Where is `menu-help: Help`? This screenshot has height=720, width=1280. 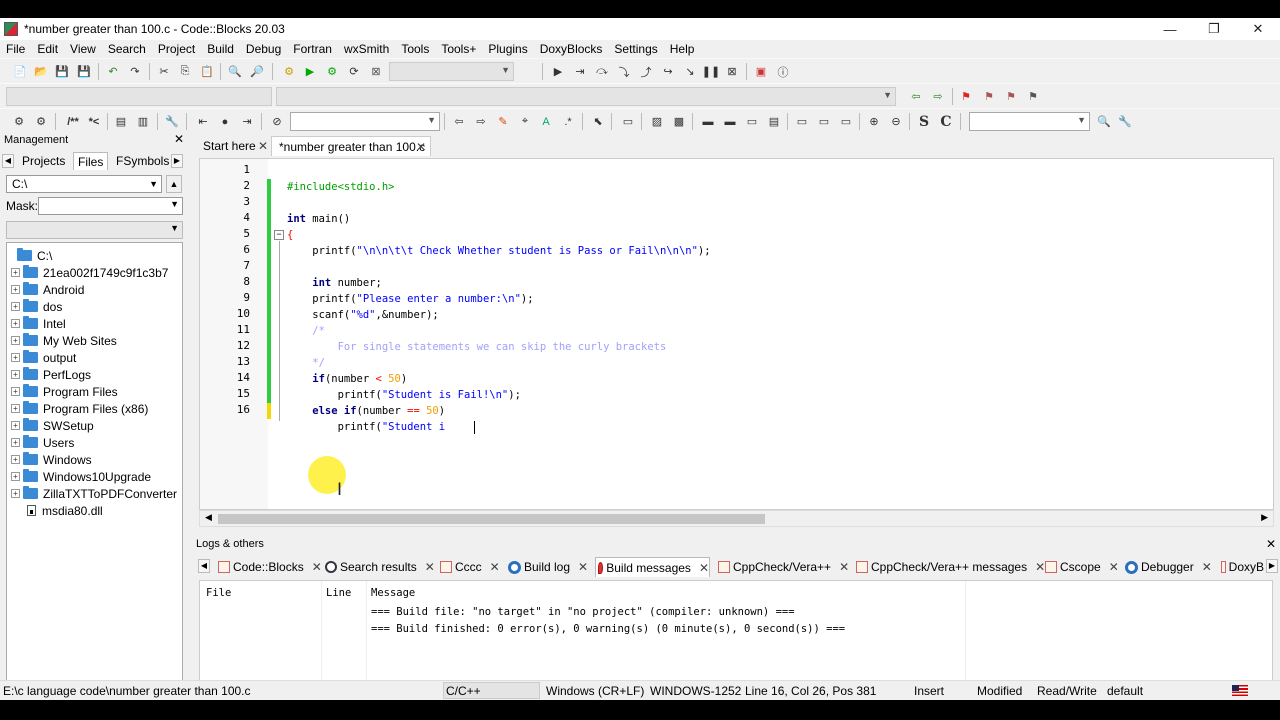 menu-help: Help is located at coordinates (682, 49).